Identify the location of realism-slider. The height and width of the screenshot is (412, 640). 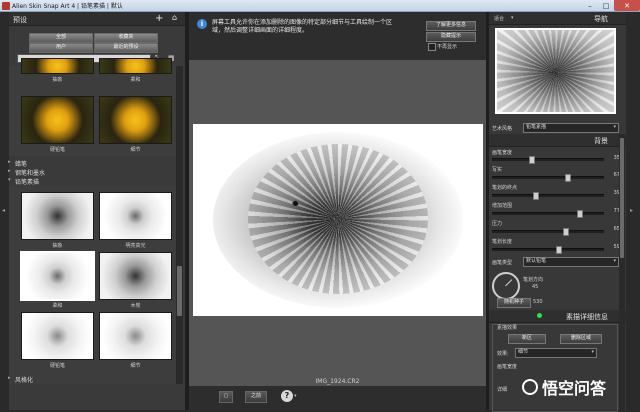
(548, 178).